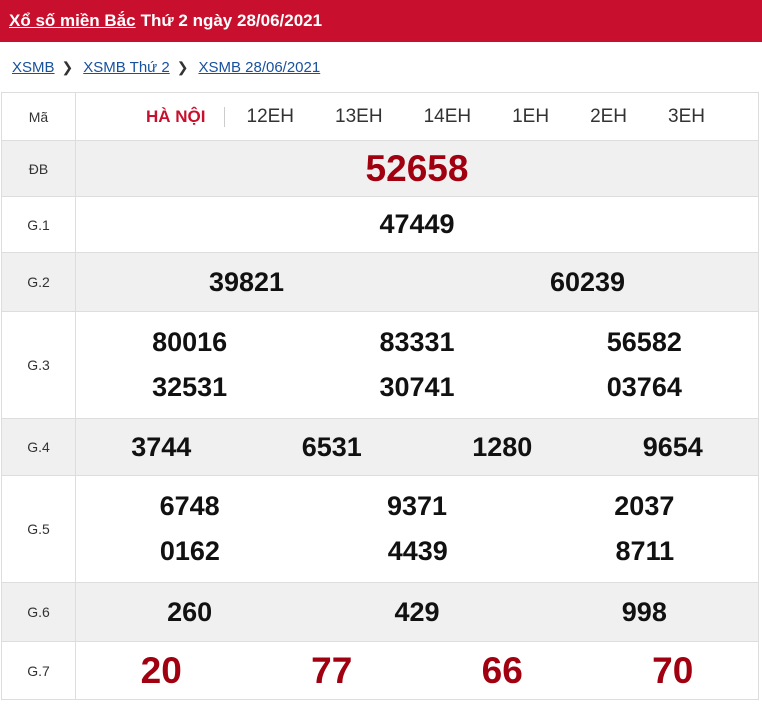  Describe the element at coordinates (381, 67) in the screenshot. I see `breadcrumb: XSMB ❯ XSMB Thứ 2 ❯ XSMB 28/06/2021` at that location.